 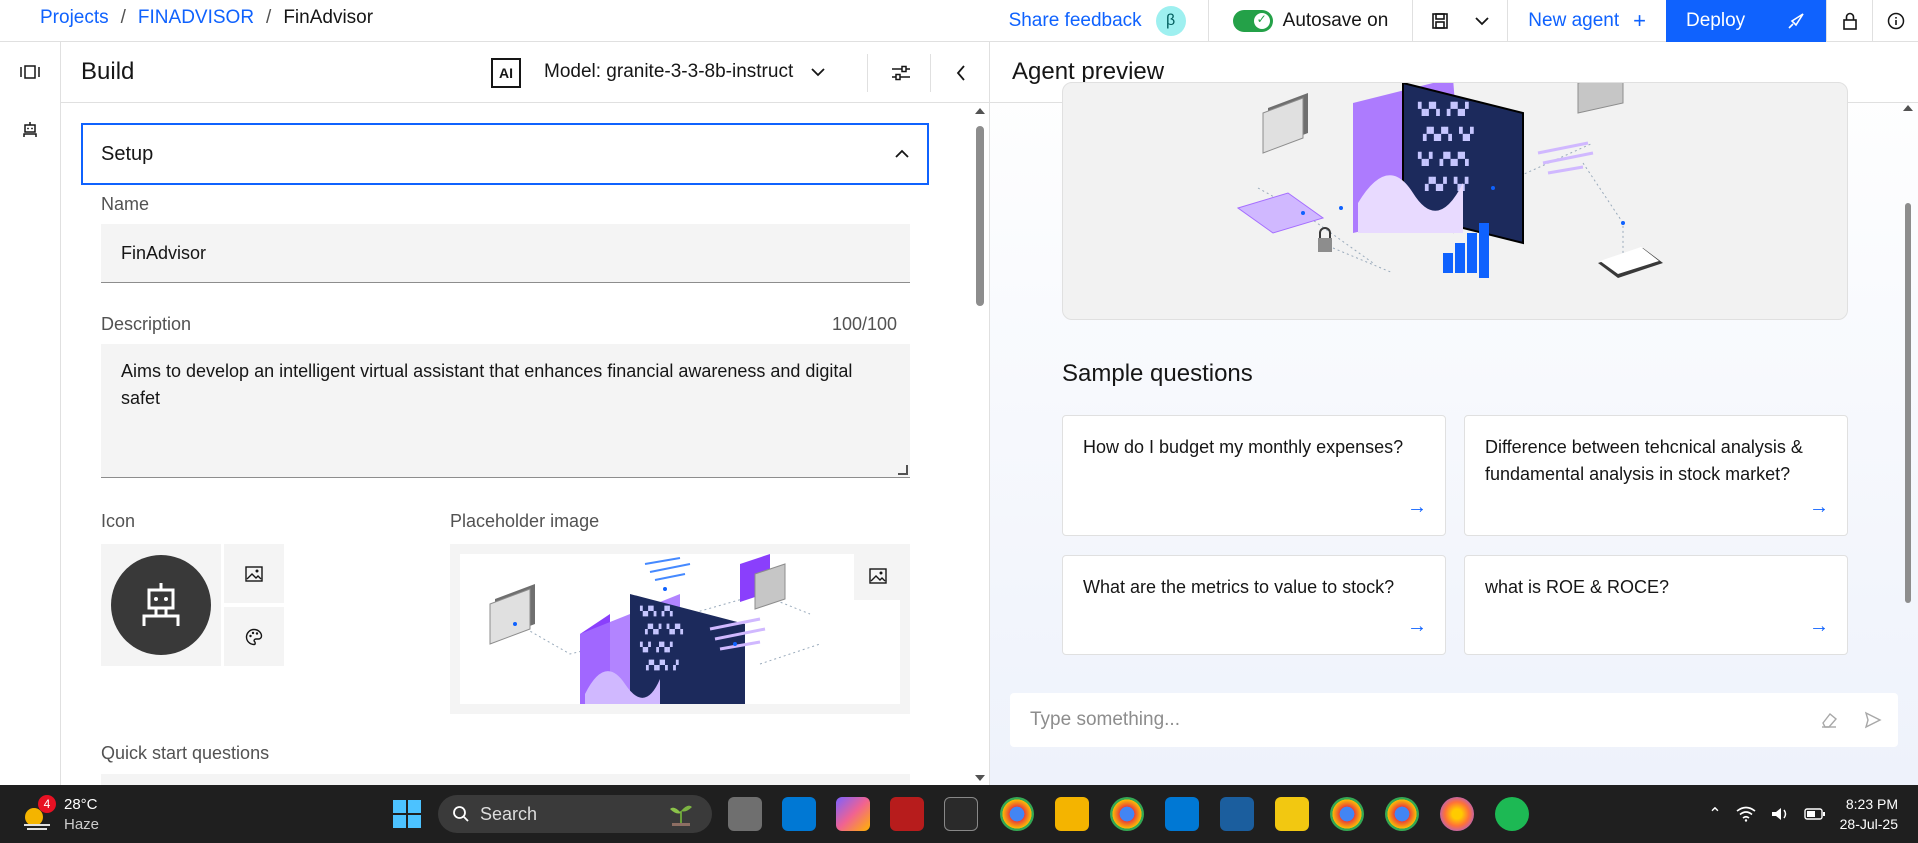 What do you see at coordinates (878, 576) in the screenshot?
I see `upload-placeholder-image-button` at bounding box center [878, 576].